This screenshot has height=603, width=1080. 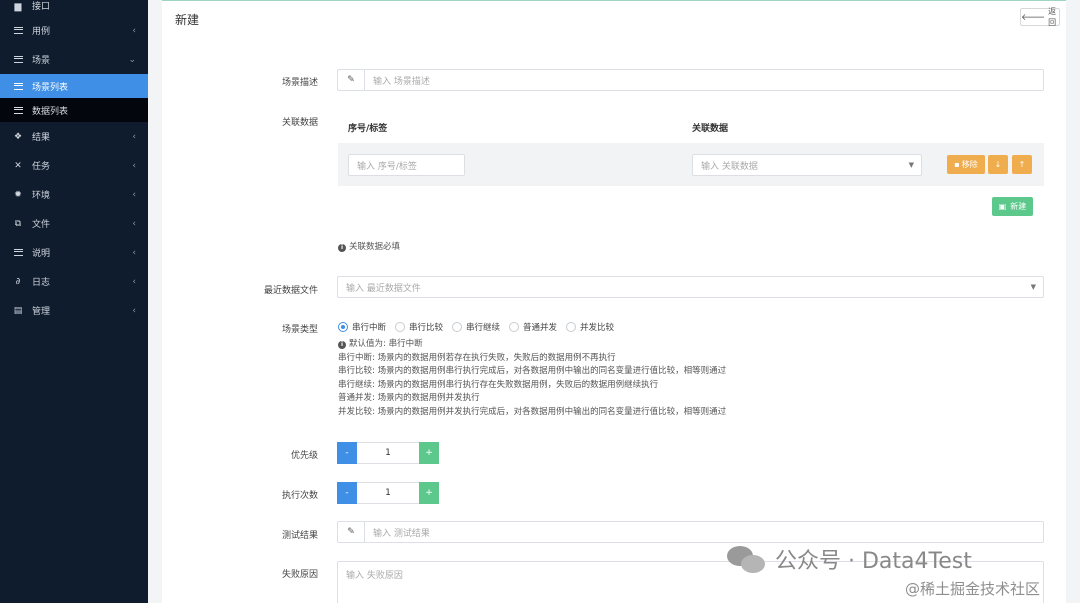 I want to click on sidebar-item-label: 场景, so click(x=41, y=61).